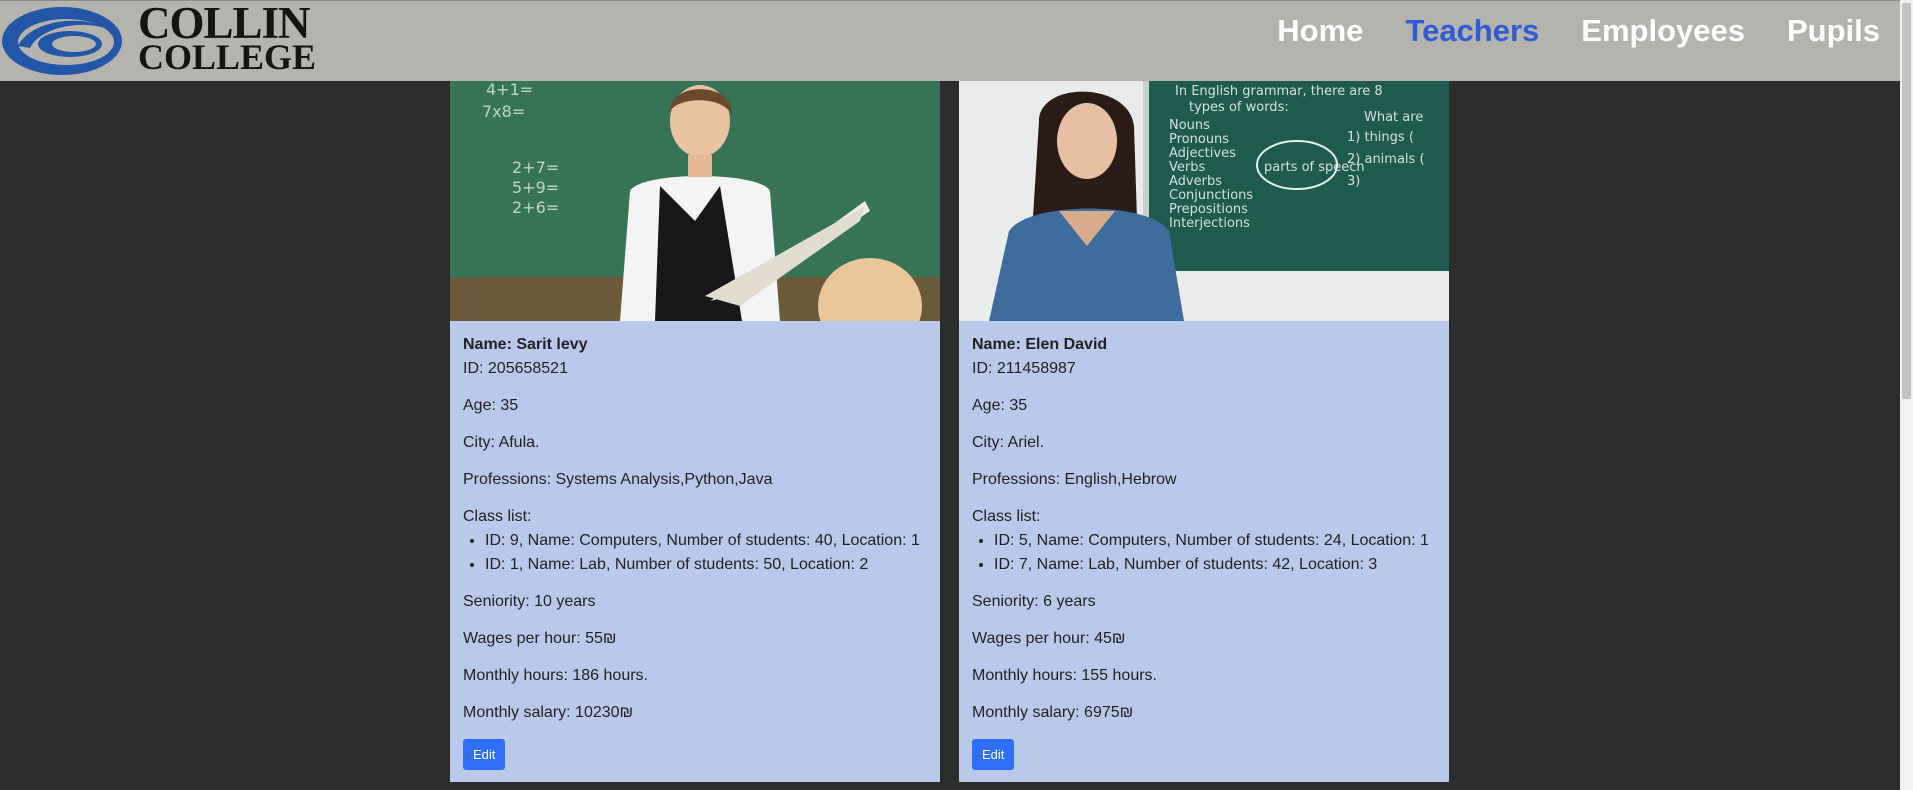  I want to click on nav-teachers: Teachers, so click(1472, 31).